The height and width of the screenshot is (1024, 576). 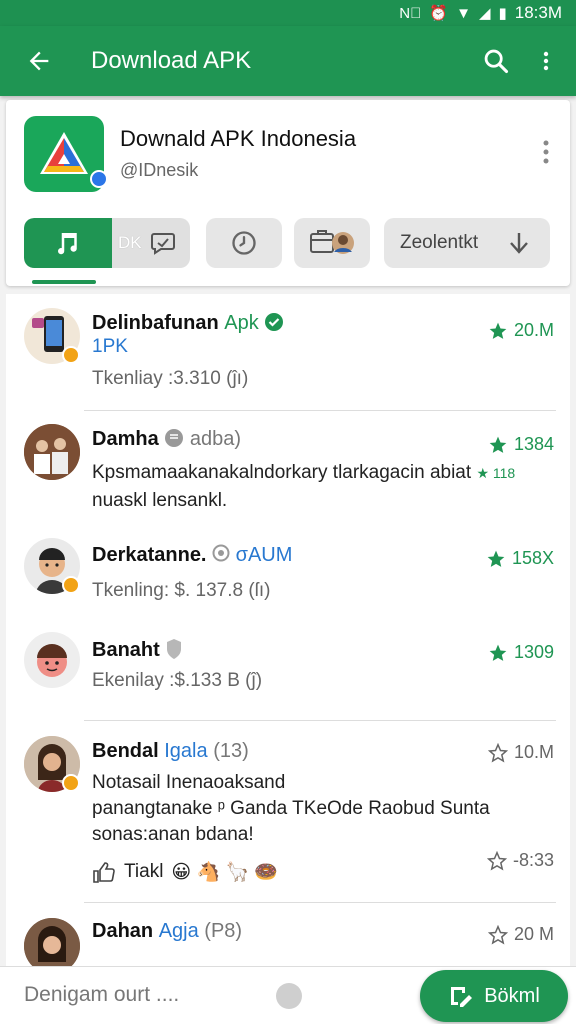 I want to click on active-tab-indicator, so click(x=64, y=282).